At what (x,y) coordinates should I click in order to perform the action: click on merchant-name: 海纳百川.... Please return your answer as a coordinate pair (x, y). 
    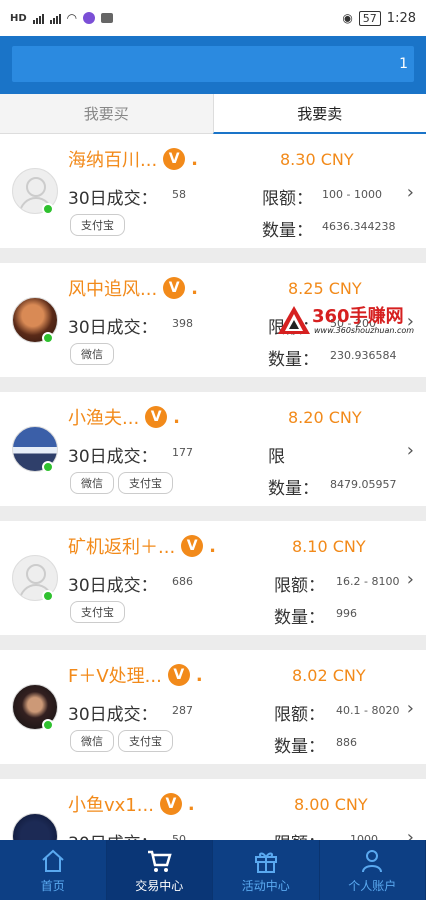
    Looking at the image, I should click on (113, 160).